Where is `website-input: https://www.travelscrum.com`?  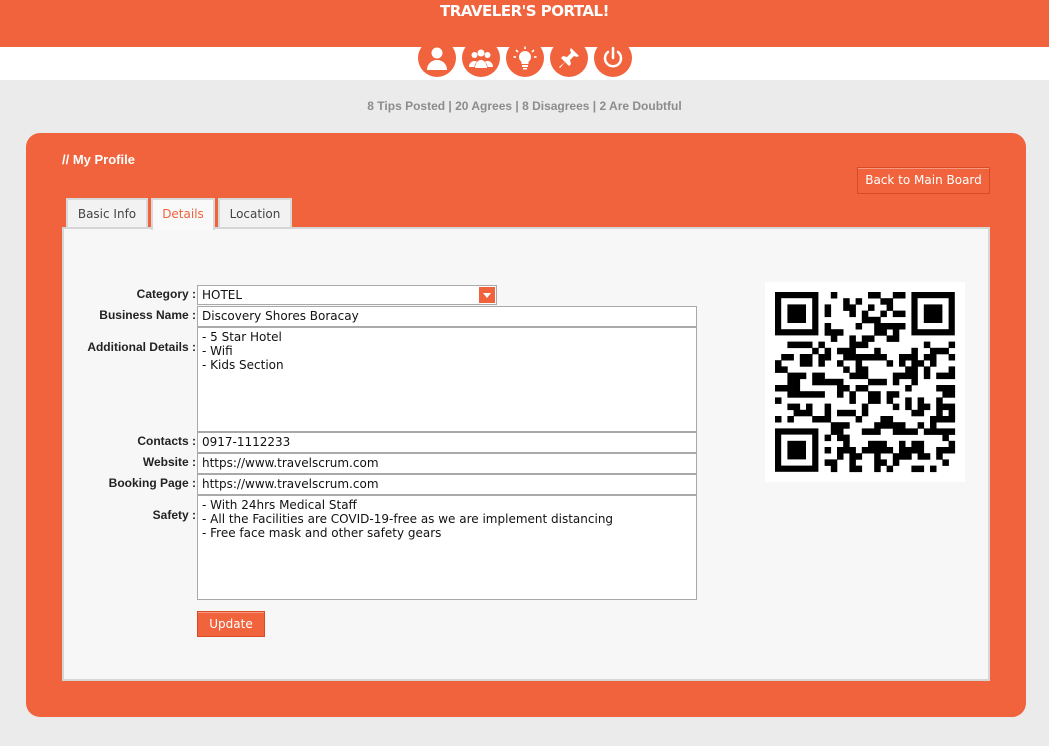
website-input: https://www.travelscrum.com is located at coordinates (447, 463).